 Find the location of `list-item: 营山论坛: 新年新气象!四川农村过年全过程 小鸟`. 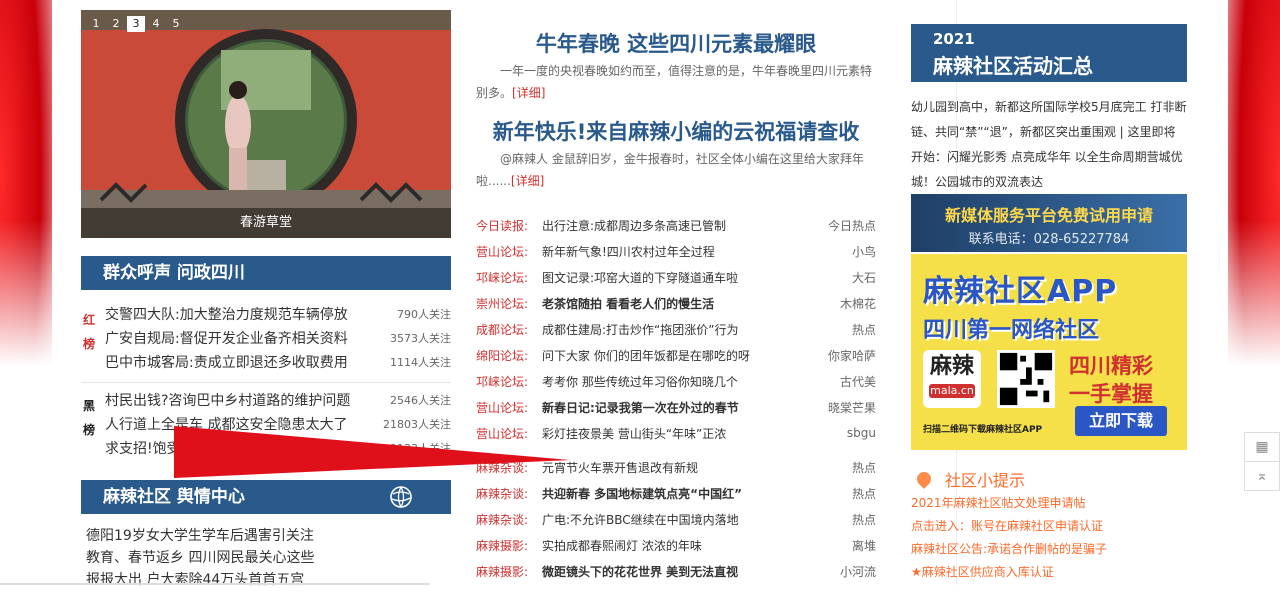

list-item: 营山论坛: 新年新气象!四川农村过年全过程 小鸟 is located at coordinates (676, 251).